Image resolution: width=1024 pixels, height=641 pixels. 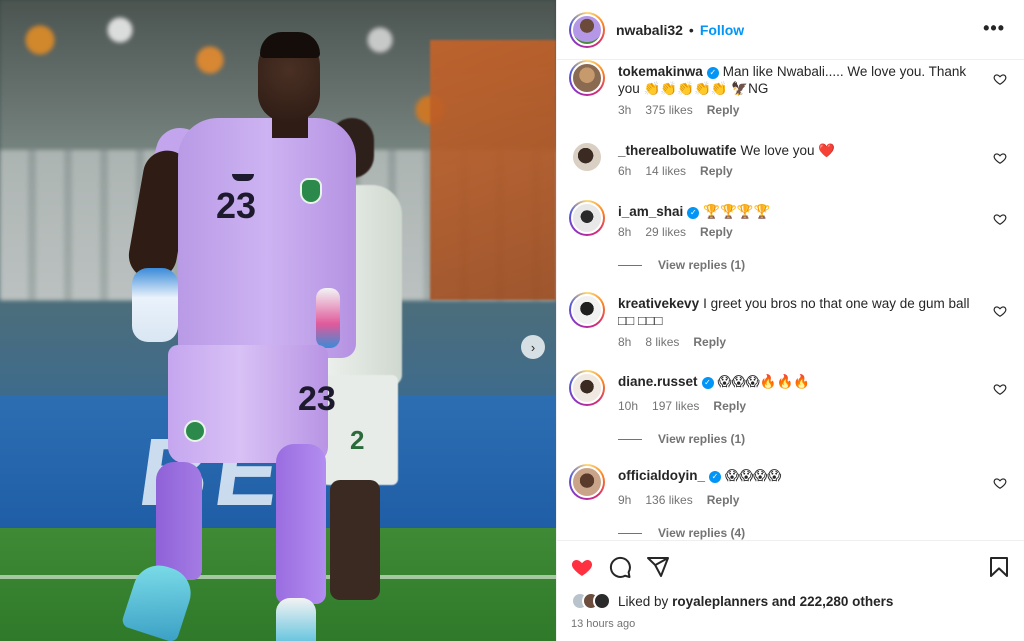 What do you see at coordinates (668, 110) in the screenshot?
I see `comment-likes: 375 likes` at bounding box center [668, 110].